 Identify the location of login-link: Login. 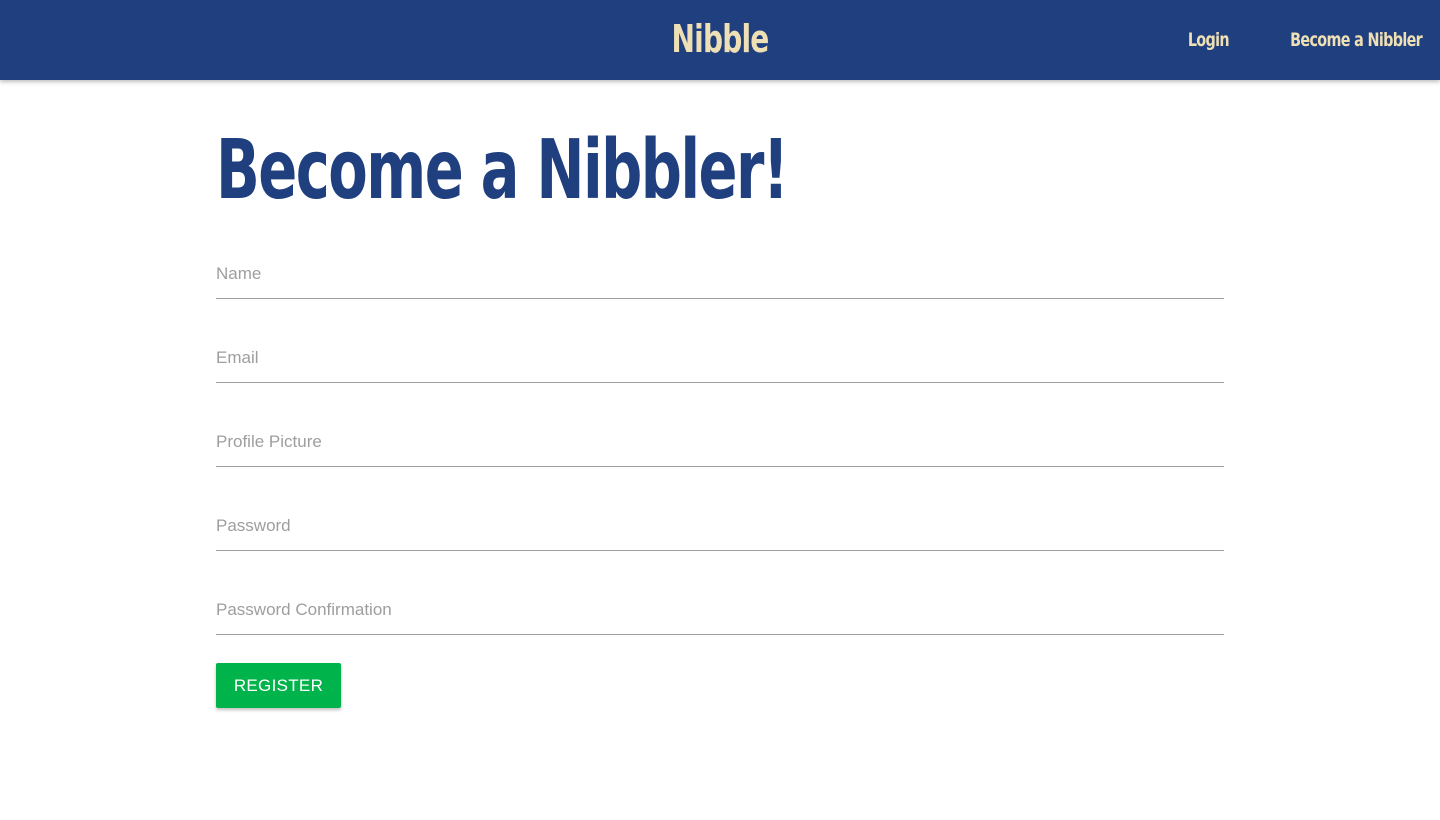
(1209, 40).